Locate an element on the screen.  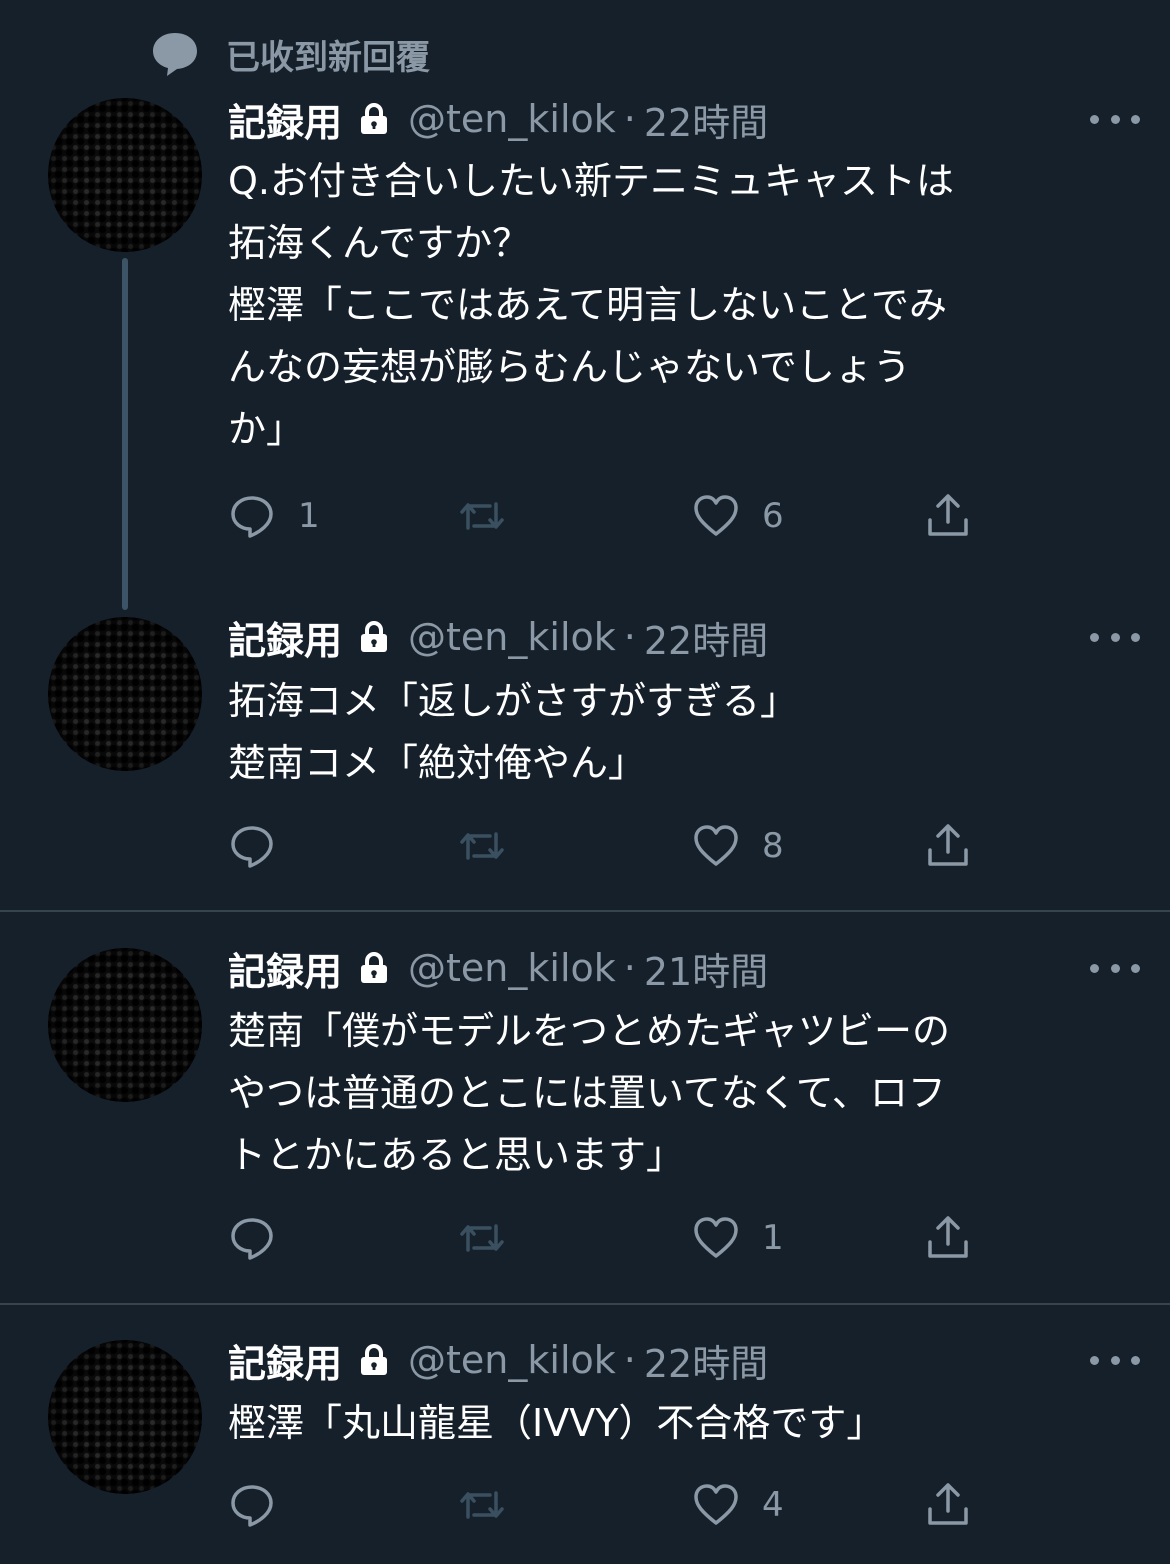
tweet-actions: 8 is located at coordinates (608, 846).